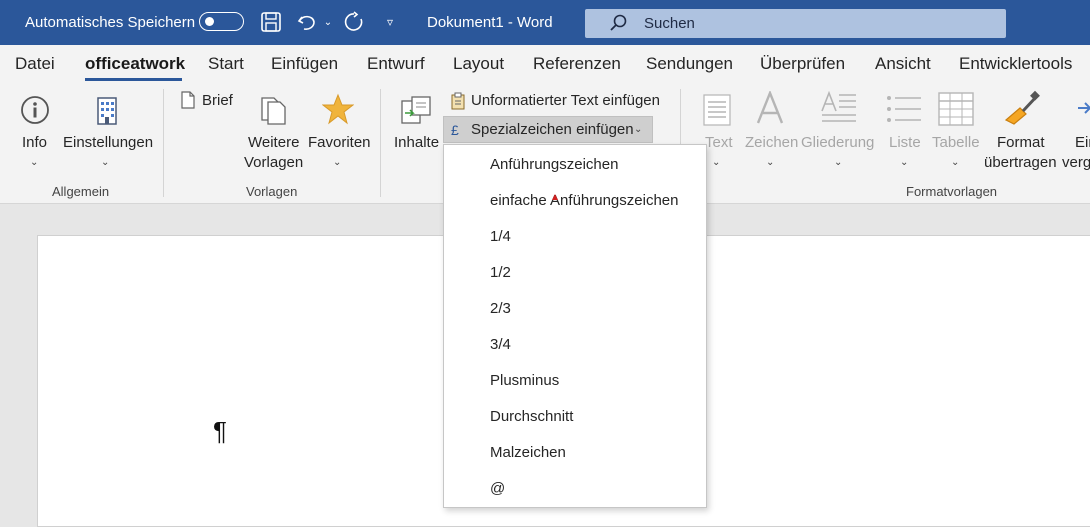 The height and width of the screenshot is (527, 1090). Describe the element at coordinates (416, 114) in the screenshot. I see `paste-content-icon` at that location.